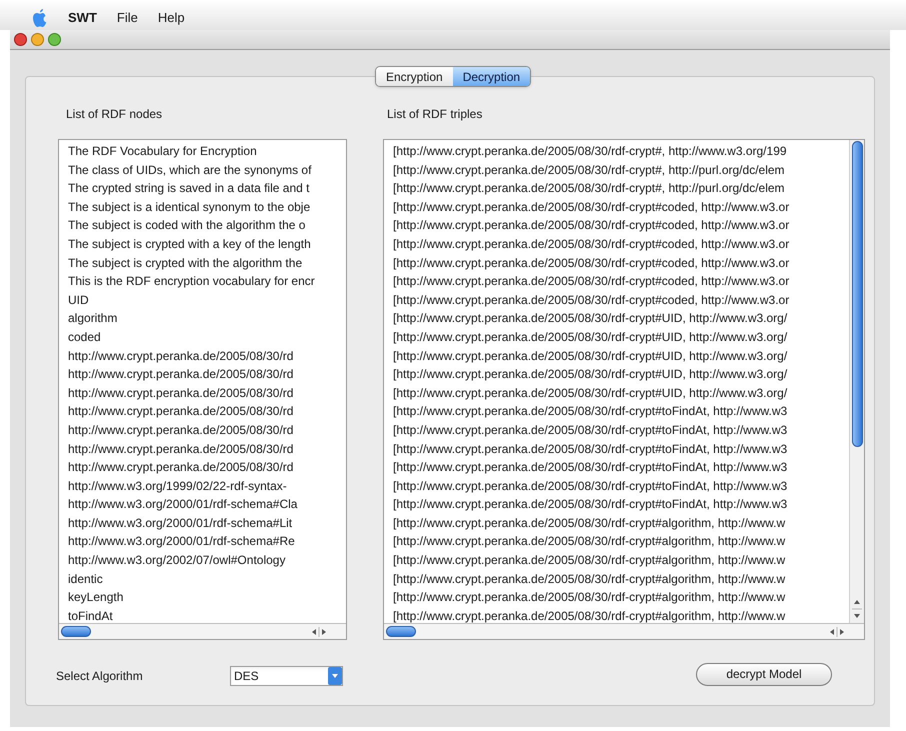 Image resolution: width=906 pixels, height=731 pixels. What do you see at coordinates (93, 318) in the screenshot?
I see `list-item: algorithm` at bounding box center [93, 318].